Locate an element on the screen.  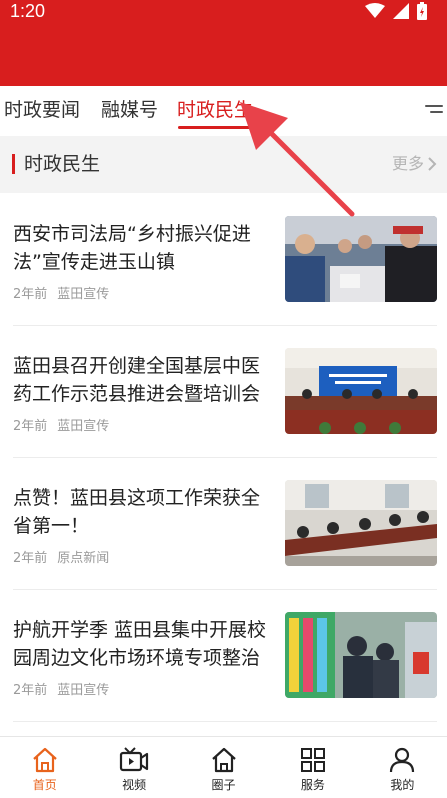
nav-circle: 圈子 is located at coordinates (223, 767).